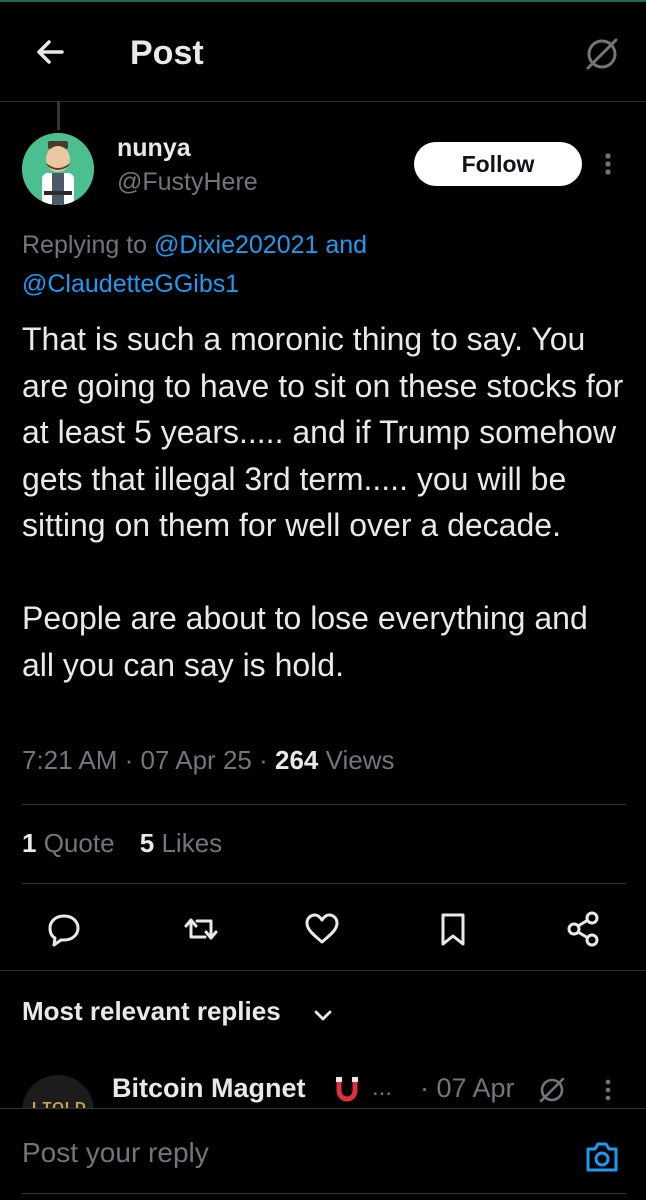 Image resolution: width=646 pixels, height=1200 pixels. Describe the element at coordinates (323, 1015) in the screenshot. I see `chevron-down-icon` at that location.